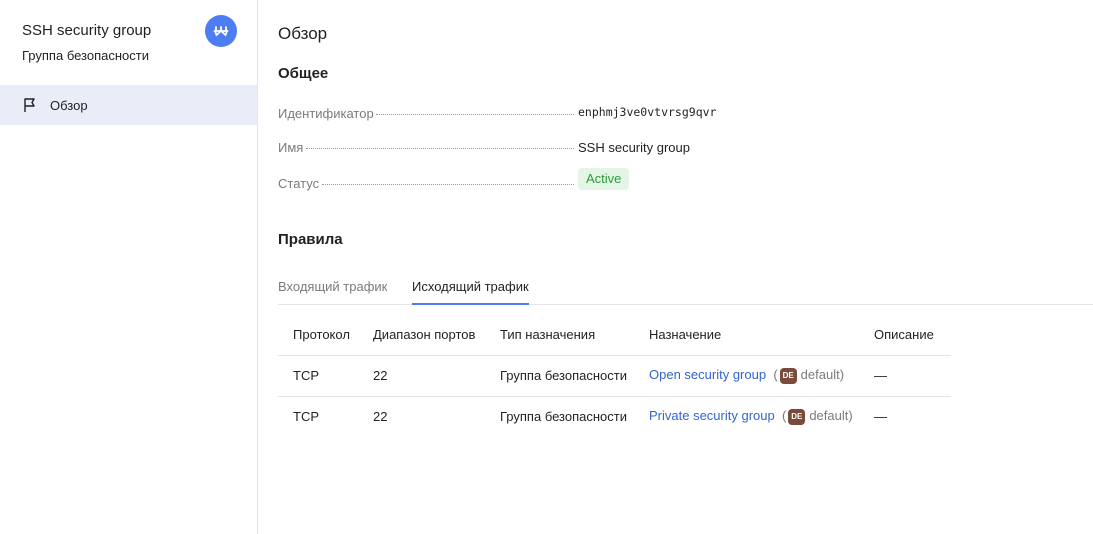 The image size is (1093, 534). Describe the element at coordinates (421, 335) in the screenshot. I see `column-header-ports: Диапазон портов` at that location.